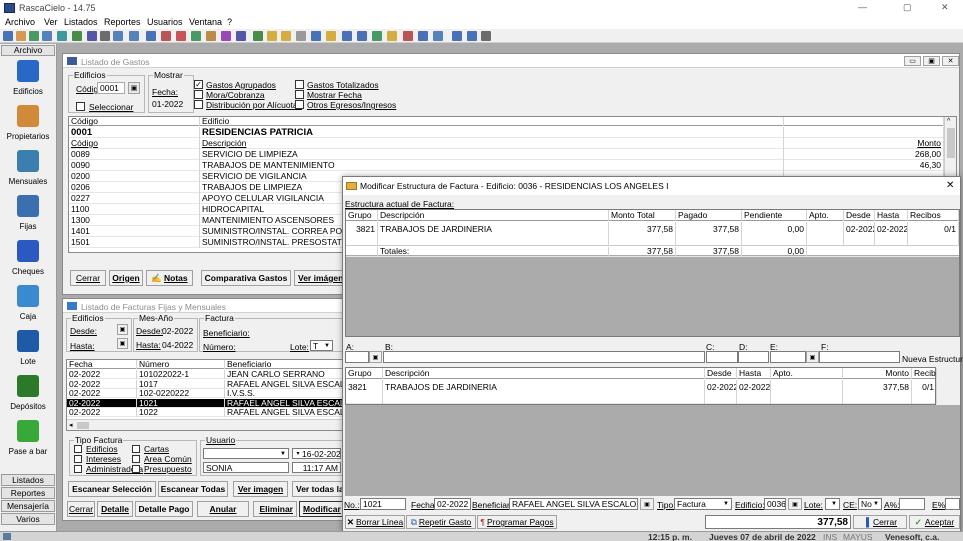  What do you see at coordinates (512, 154) in the screenshot?
I see `table-row: 0089 SERVICIO DE LIMPIEZA 268,00` at bounding box center [512, 154].